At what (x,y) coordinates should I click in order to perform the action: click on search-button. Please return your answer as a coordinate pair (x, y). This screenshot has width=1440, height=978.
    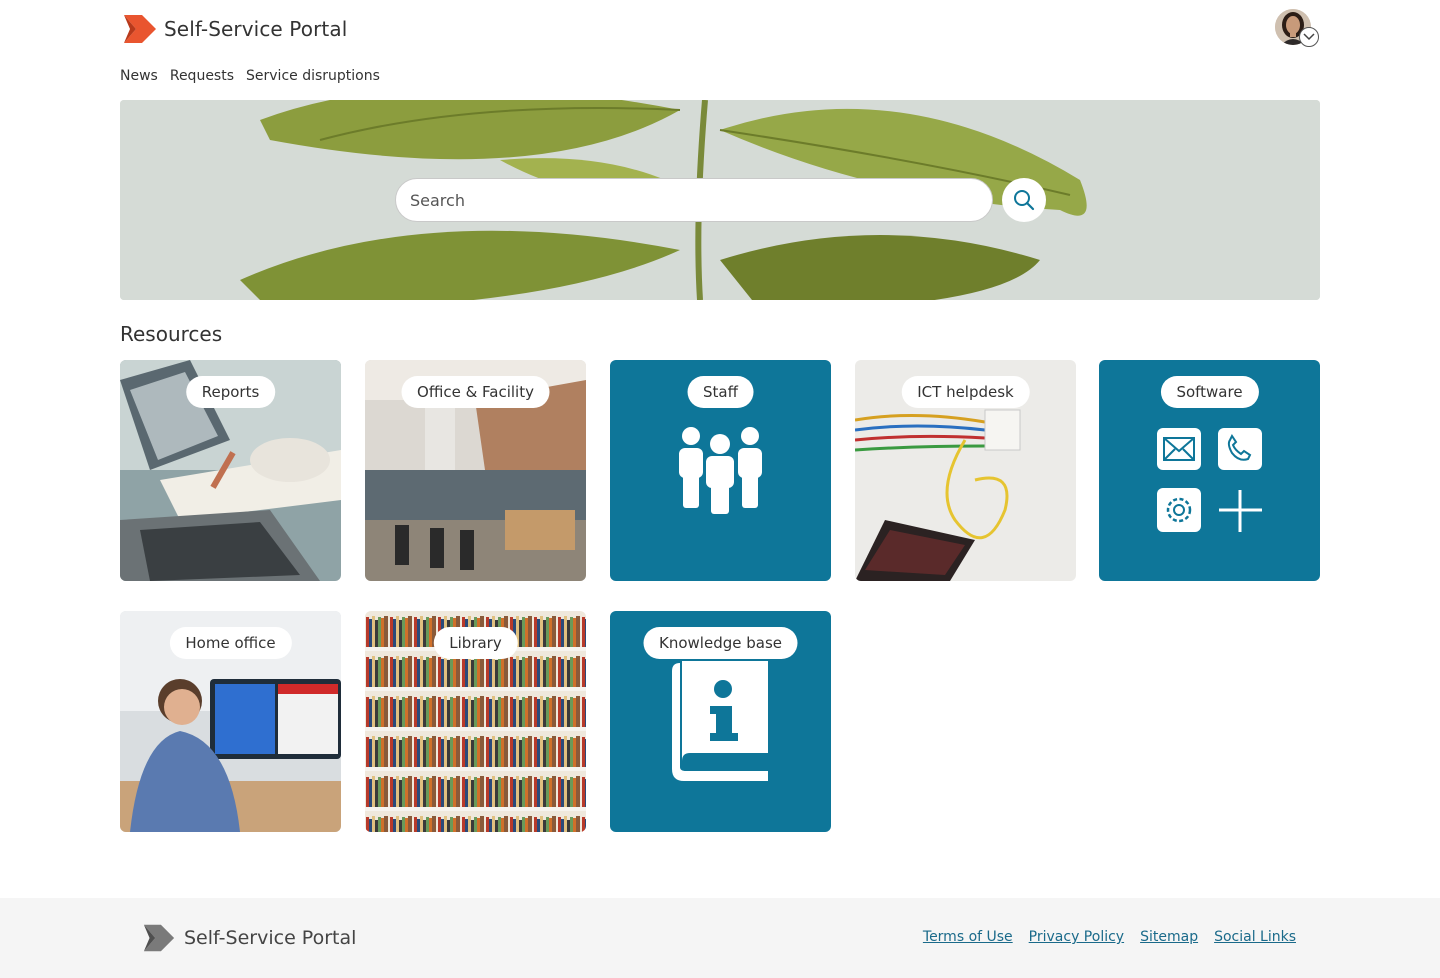
    Looking at the image, I should click on (1024, 200).